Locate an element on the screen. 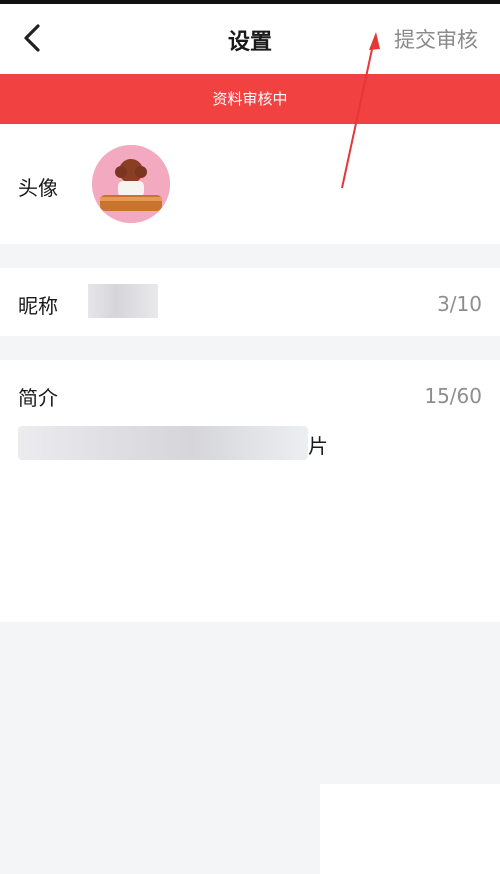 This screenshot has height=874, width=500. bottom-panel is located at coordinates (410, 829).